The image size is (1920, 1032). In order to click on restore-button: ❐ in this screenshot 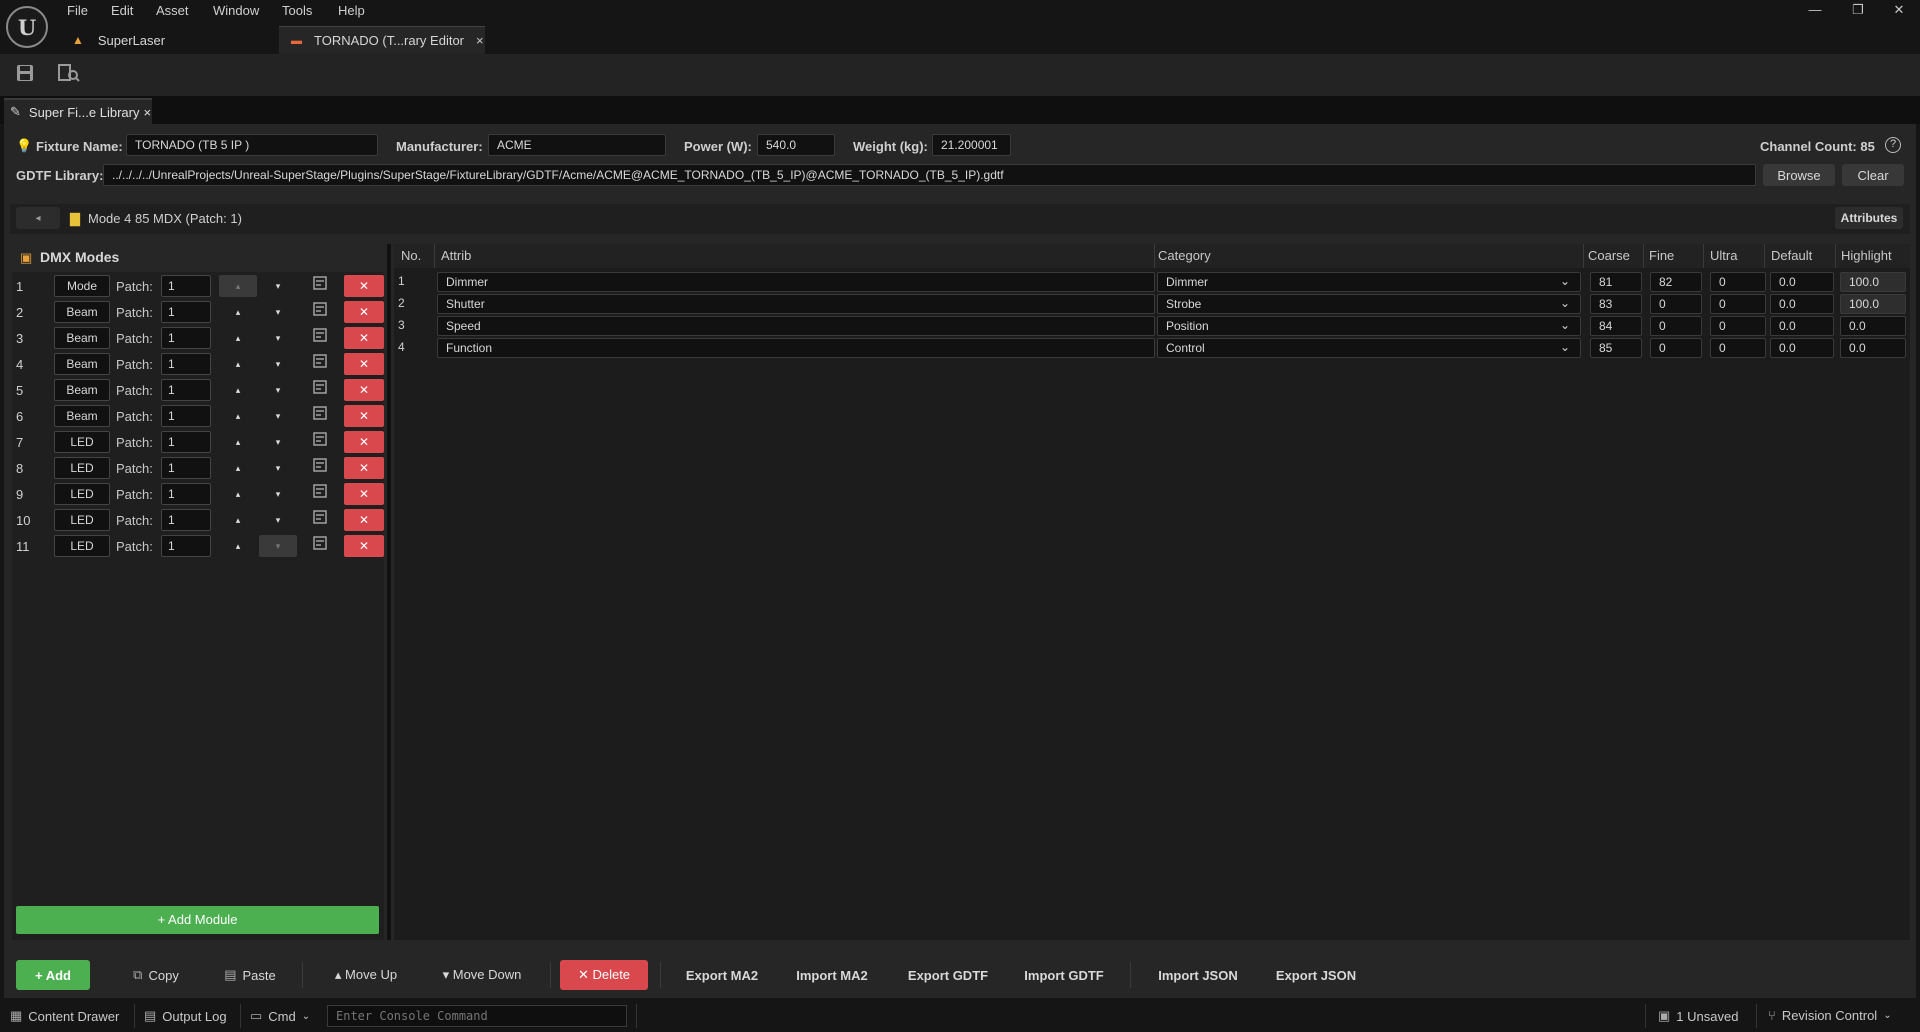, I will do `click(1858, 11)`.